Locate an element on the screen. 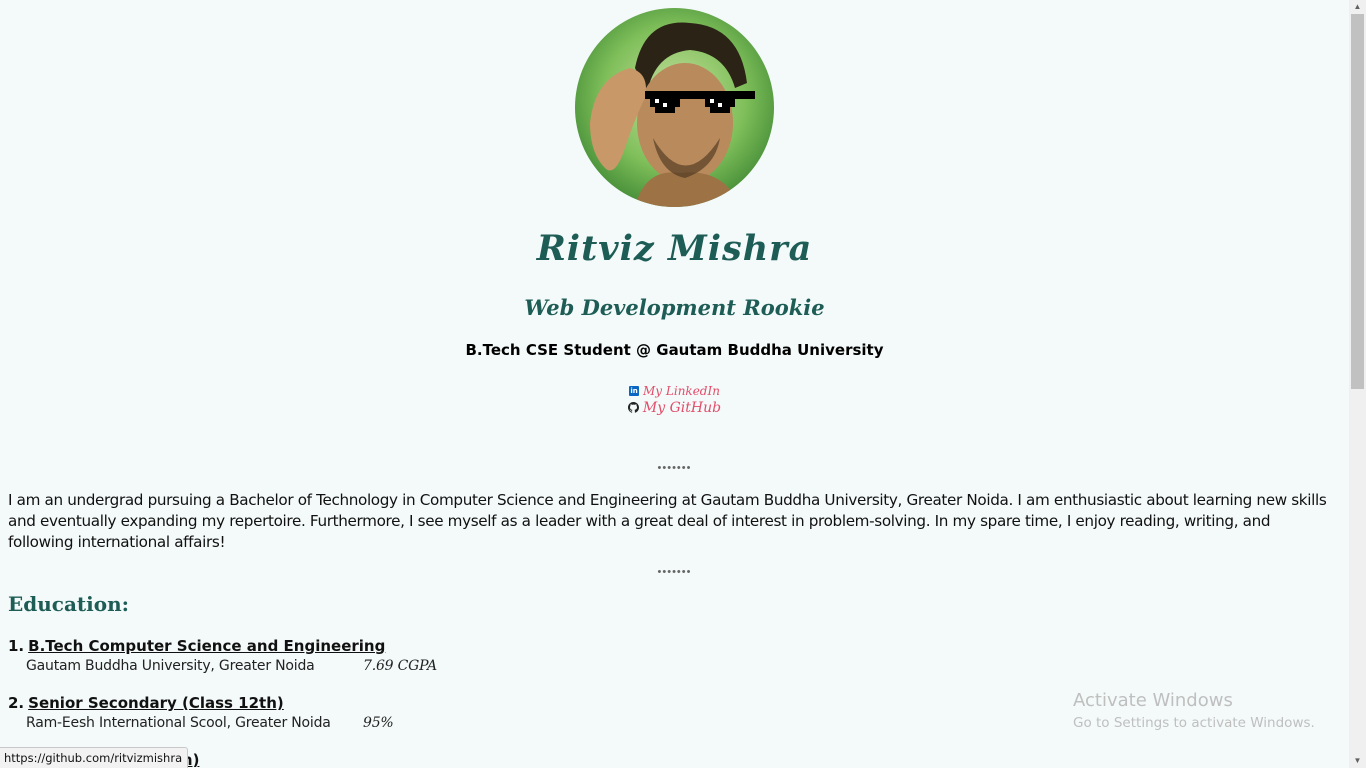  github-row: My GitHub is located at coordinates (674, 407).